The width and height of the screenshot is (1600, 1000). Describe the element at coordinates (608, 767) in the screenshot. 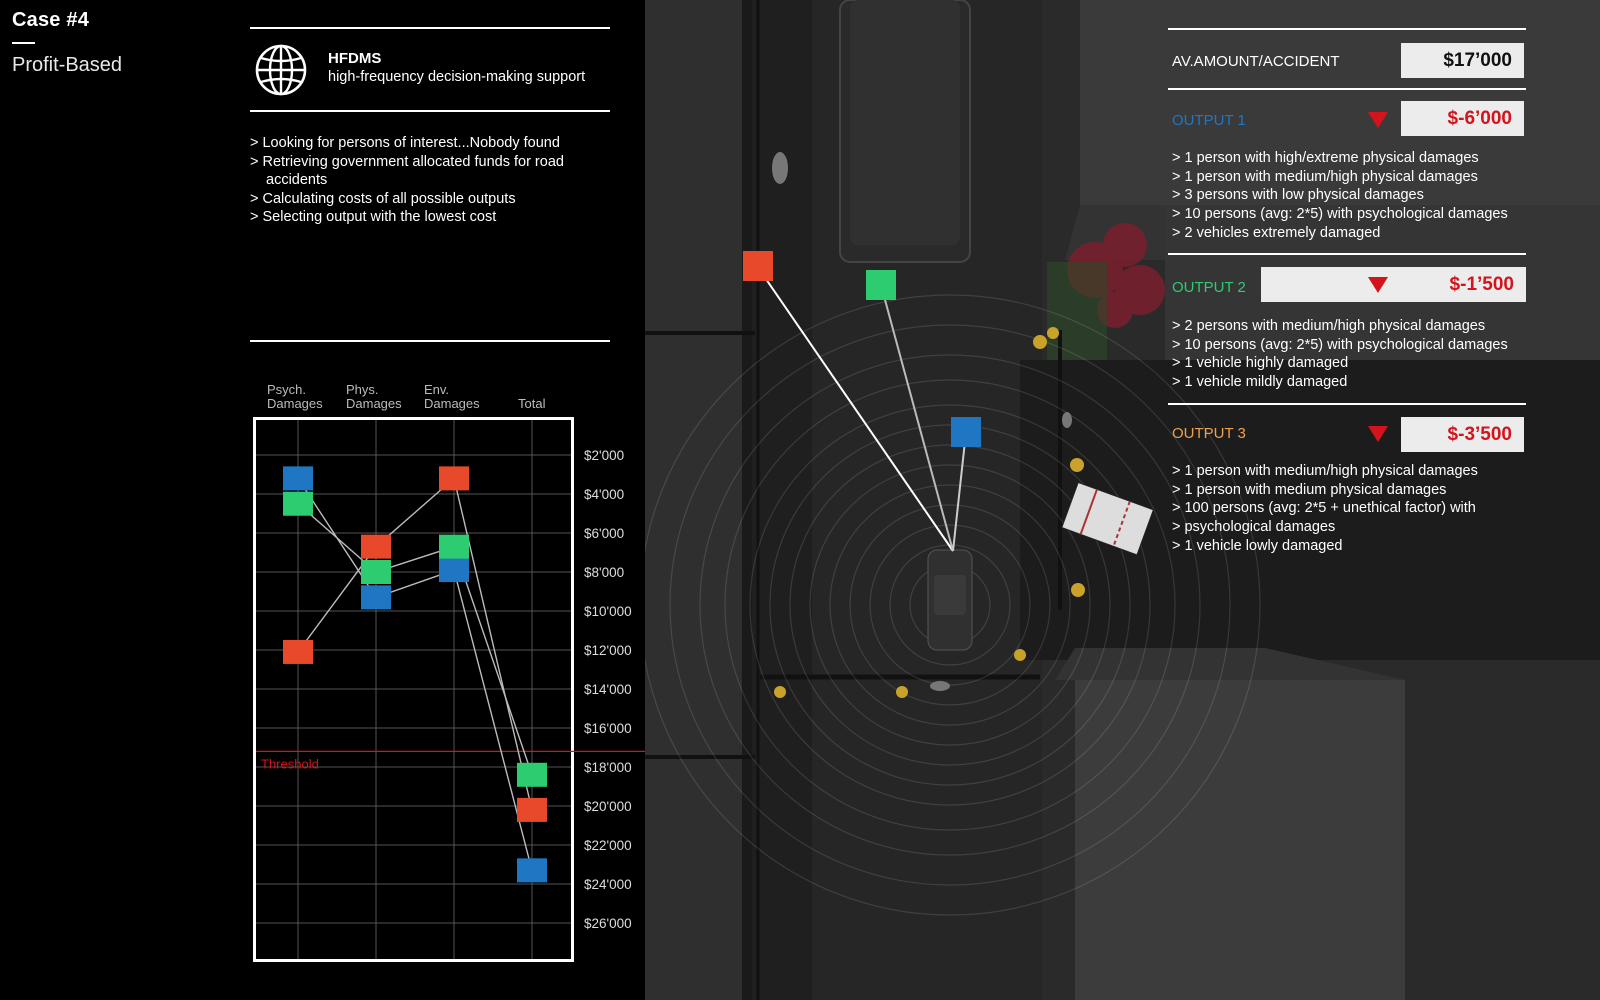

I see `y-tick-label: $18'000` at that location.